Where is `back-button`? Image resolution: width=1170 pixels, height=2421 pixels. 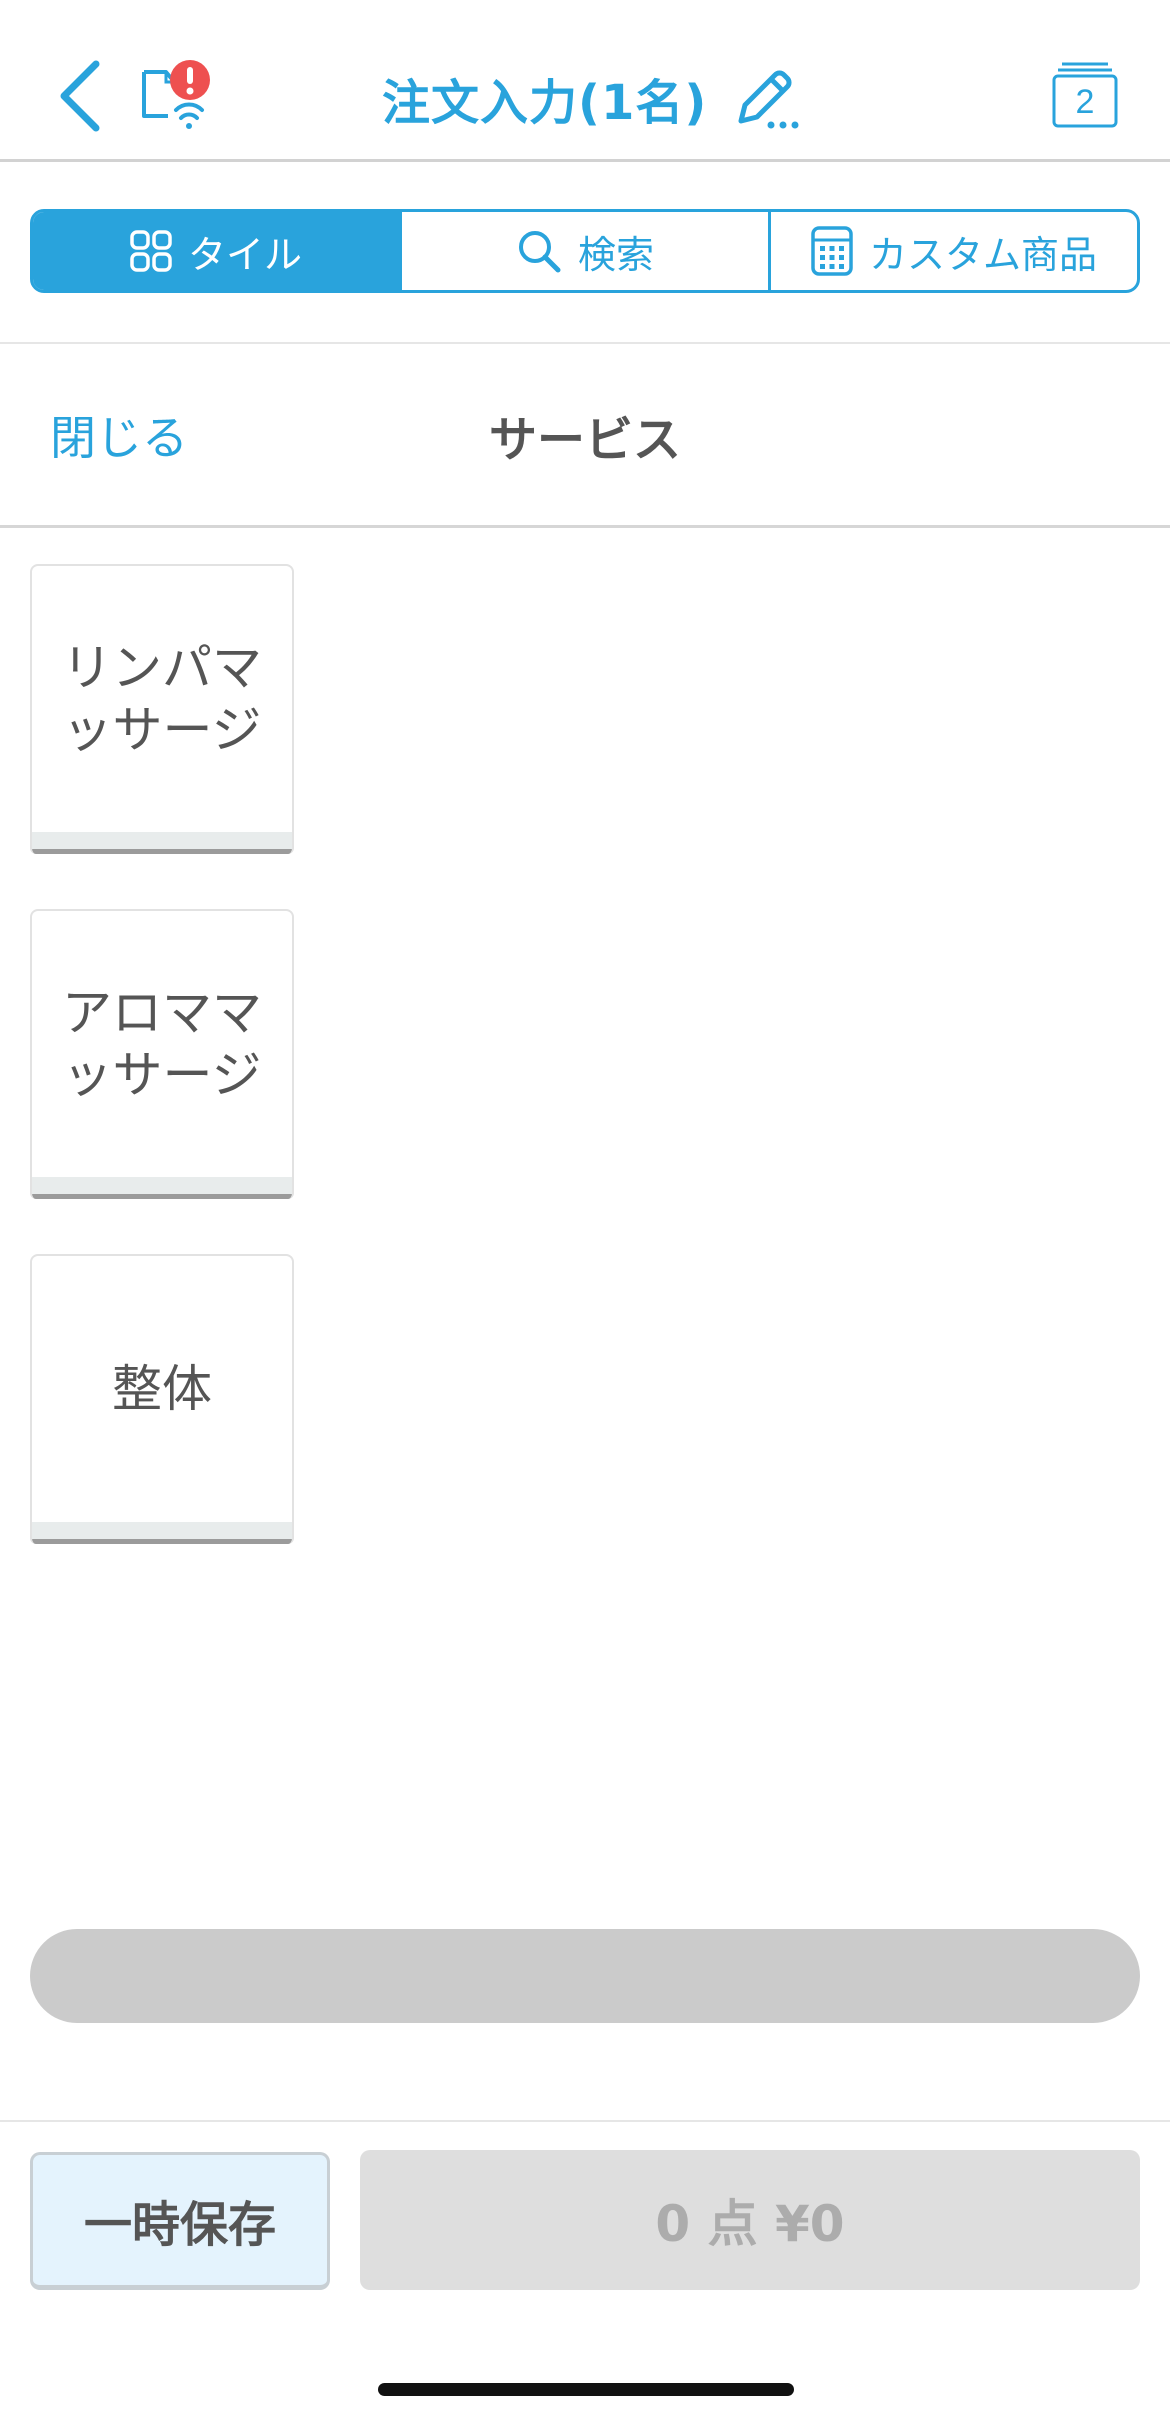
back-button is located at coordinates (82, 96).